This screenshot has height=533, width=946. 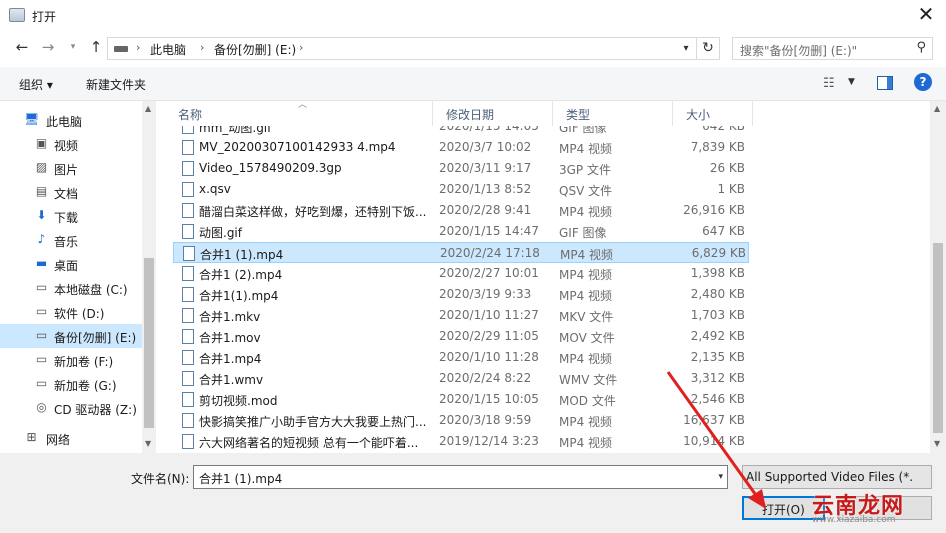 What do you see at coordinates (717, 294) in the screenshot?
I see `file-size: 2,480 KB` at bounding box center [717, 294].